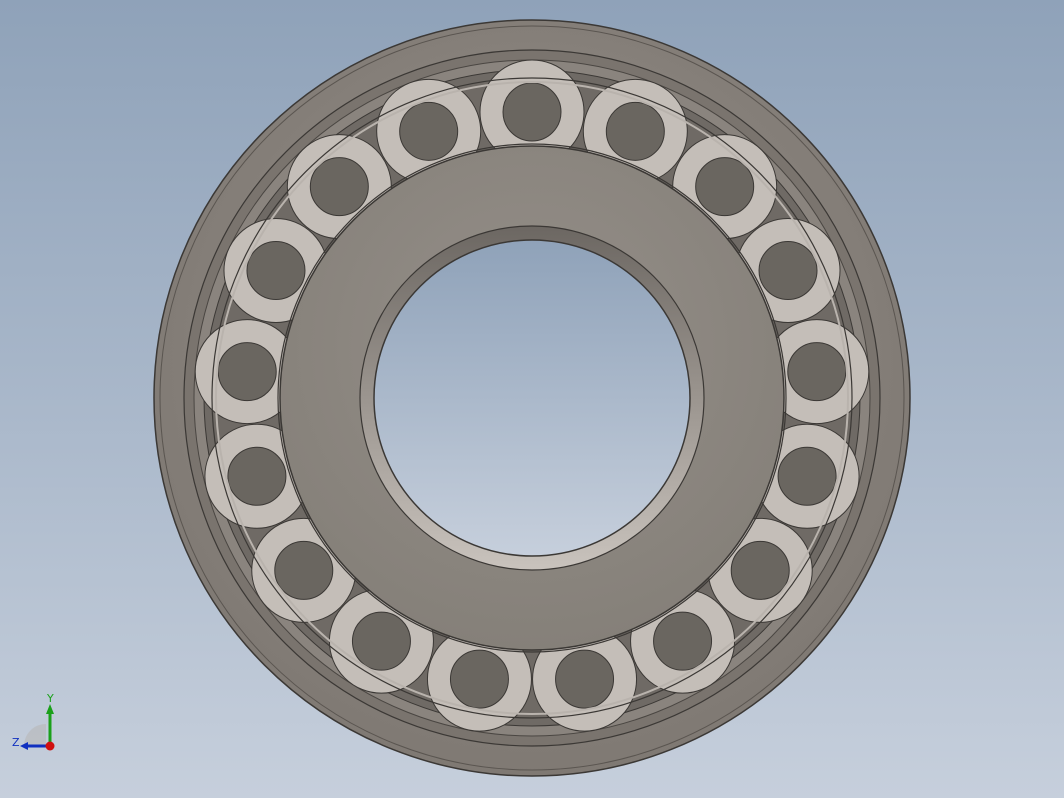 The height and width of the screenshot is (798, 1064). What do you see at coordinates (24, 746) in the screenshot?
I see `z-axis-arrow` at bounding box center [24, 746].